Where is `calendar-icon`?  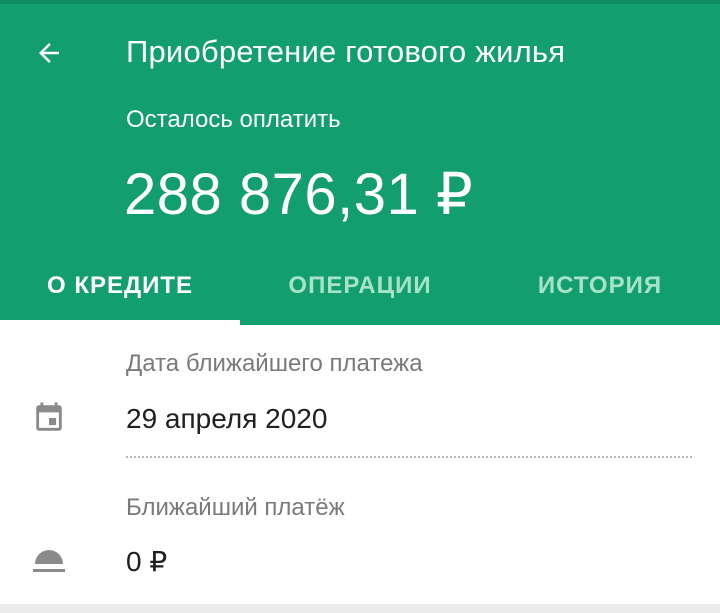
calendar-icon is located at coordinates (49, 416).